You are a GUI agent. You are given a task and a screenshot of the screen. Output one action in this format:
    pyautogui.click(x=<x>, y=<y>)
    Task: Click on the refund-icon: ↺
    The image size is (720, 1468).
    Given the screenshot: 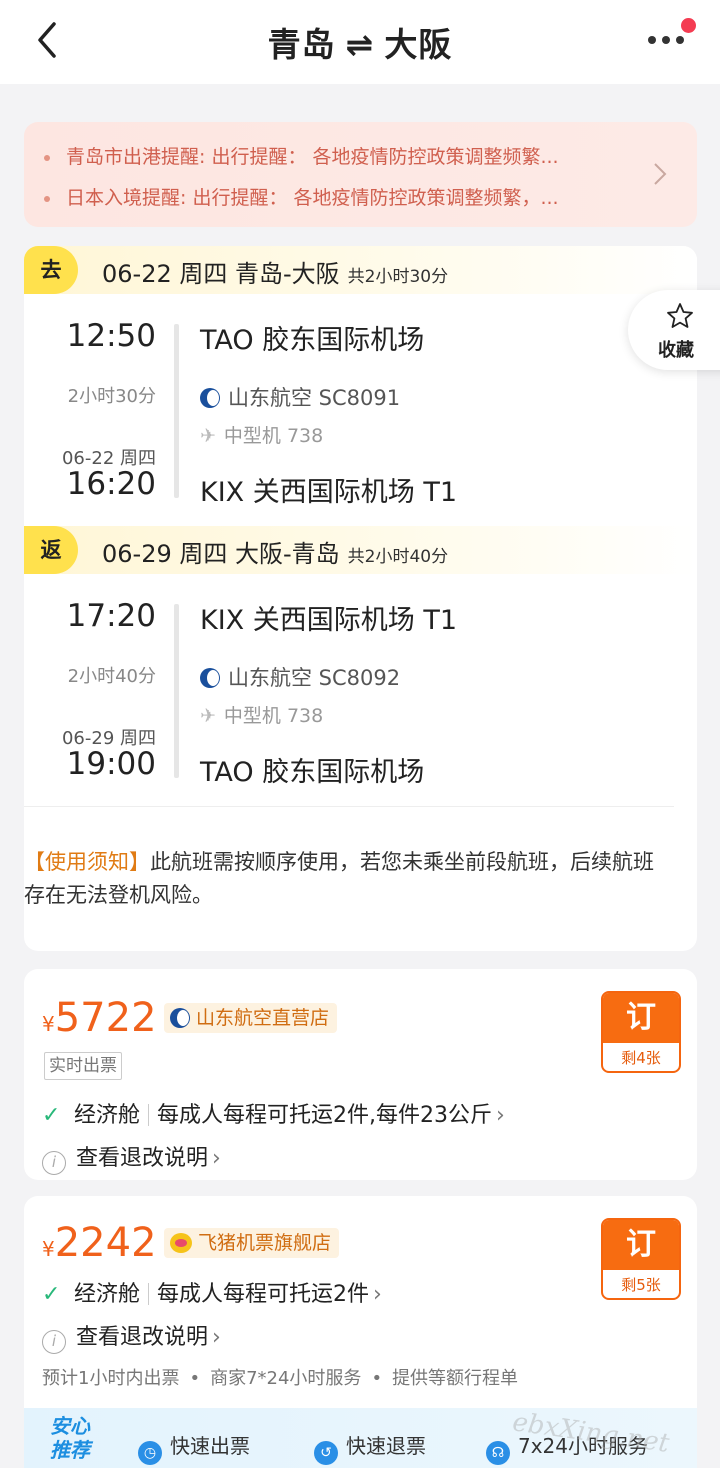 What is the action you would take?
    pyautogui.click(x=326, y=1453)
    